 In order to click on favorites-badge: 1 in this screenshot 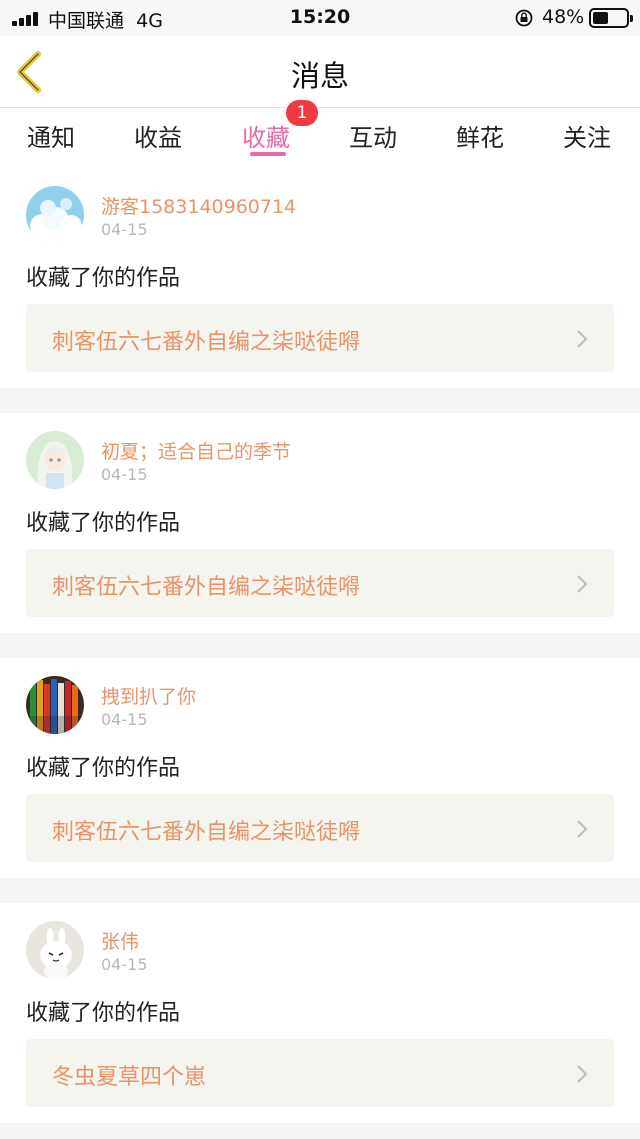, I will do `click(302, 113)`.